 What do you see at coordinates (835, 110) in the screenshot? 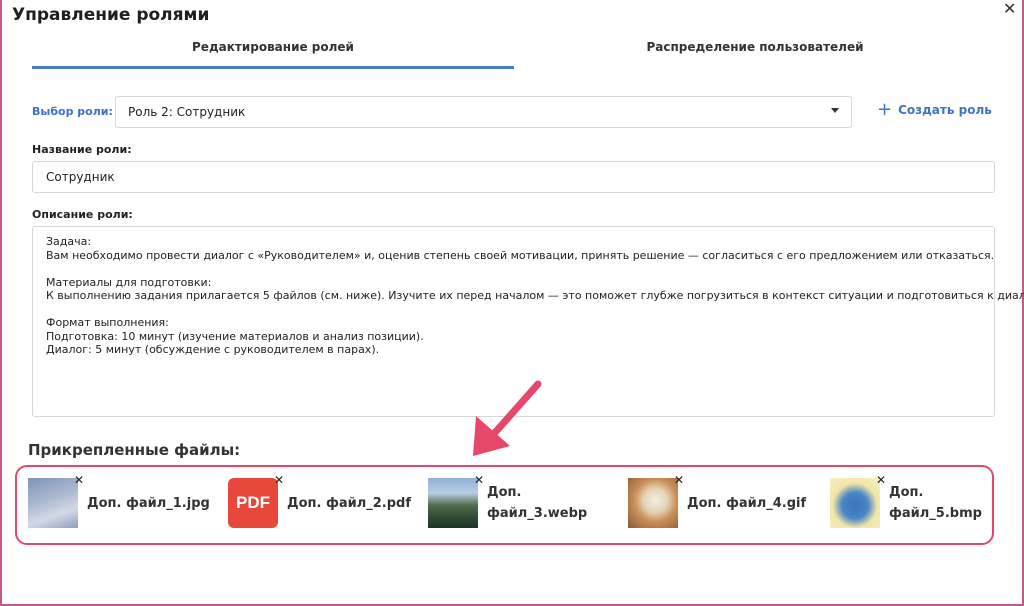
I see `caret-down-icon` at bounding box center [835, 110].